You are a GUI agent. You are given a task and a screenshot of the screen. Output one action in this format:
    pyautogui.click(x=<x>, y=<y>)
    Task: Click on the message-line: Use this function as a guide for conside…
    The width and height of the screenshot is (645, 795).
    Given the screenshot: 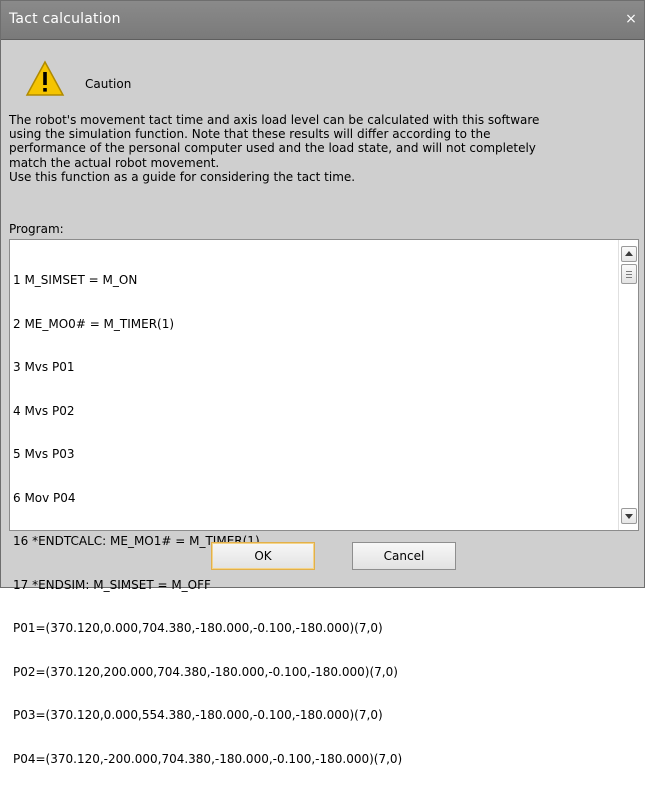 What is the action you would take?
    pyautogui.click(x=182, y=176)
    